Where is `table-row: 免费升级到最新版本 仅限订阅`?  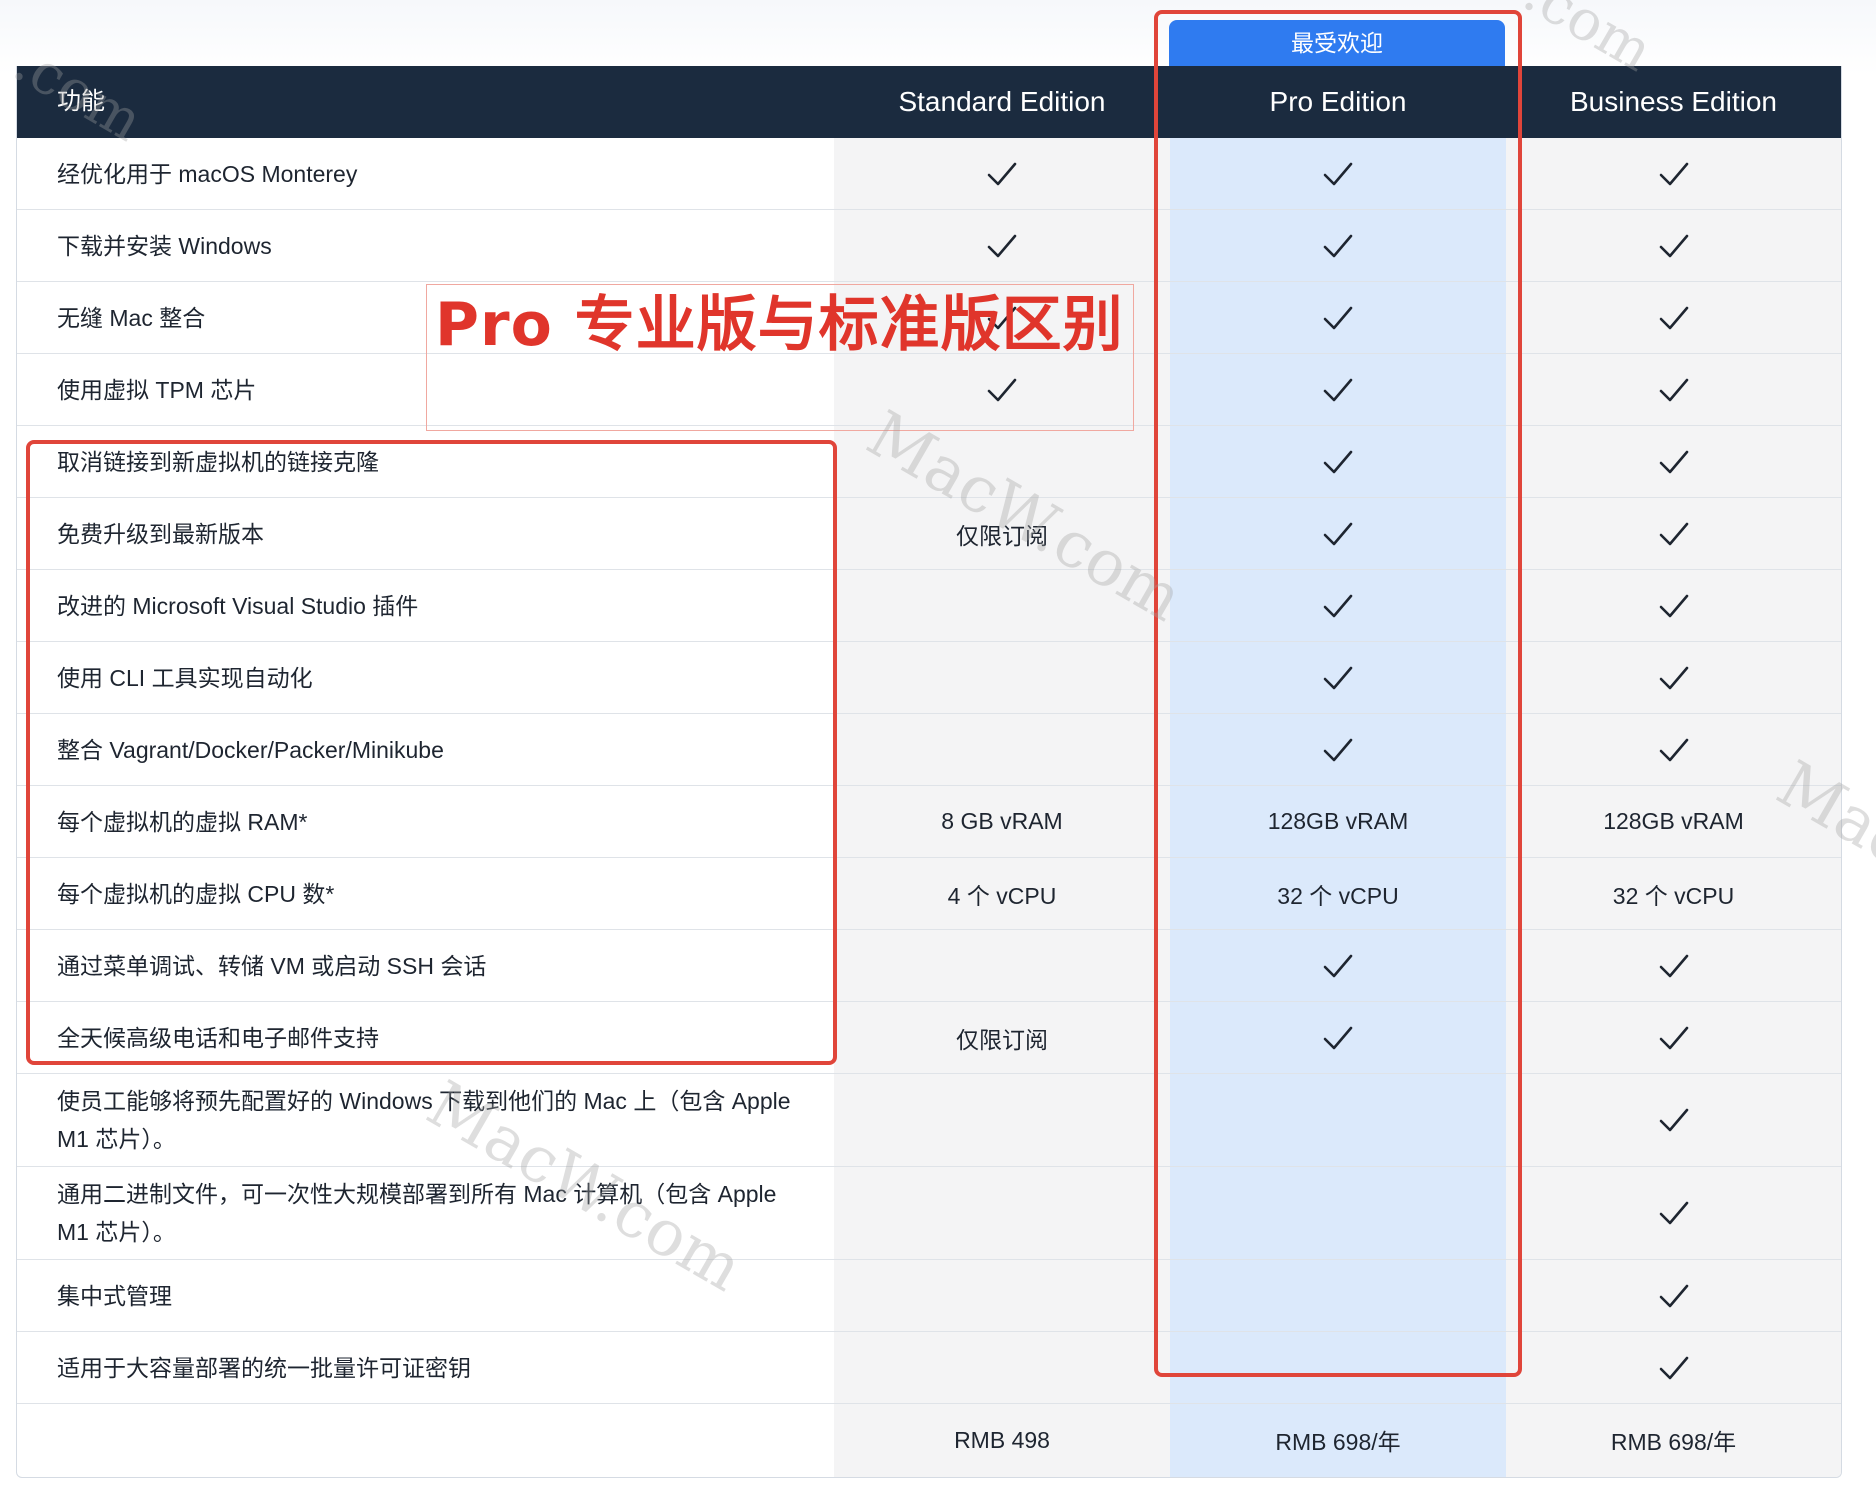 table-row: 免费升级到最新版本 仅限订阅 is located at coordinates (929, 534).